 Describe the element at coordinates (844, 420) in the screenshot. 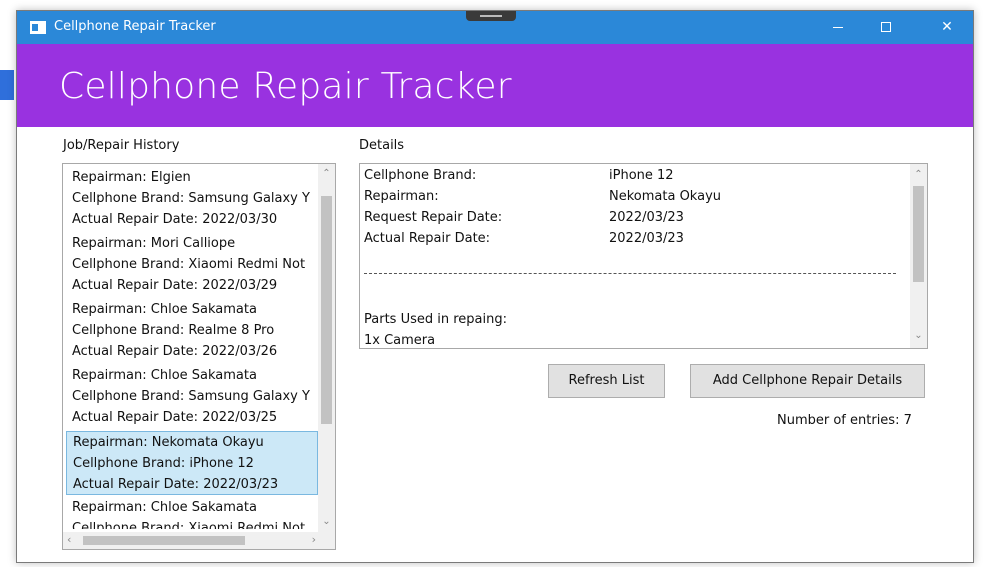

I see `entries-count: Number of entries: 7` at that location.